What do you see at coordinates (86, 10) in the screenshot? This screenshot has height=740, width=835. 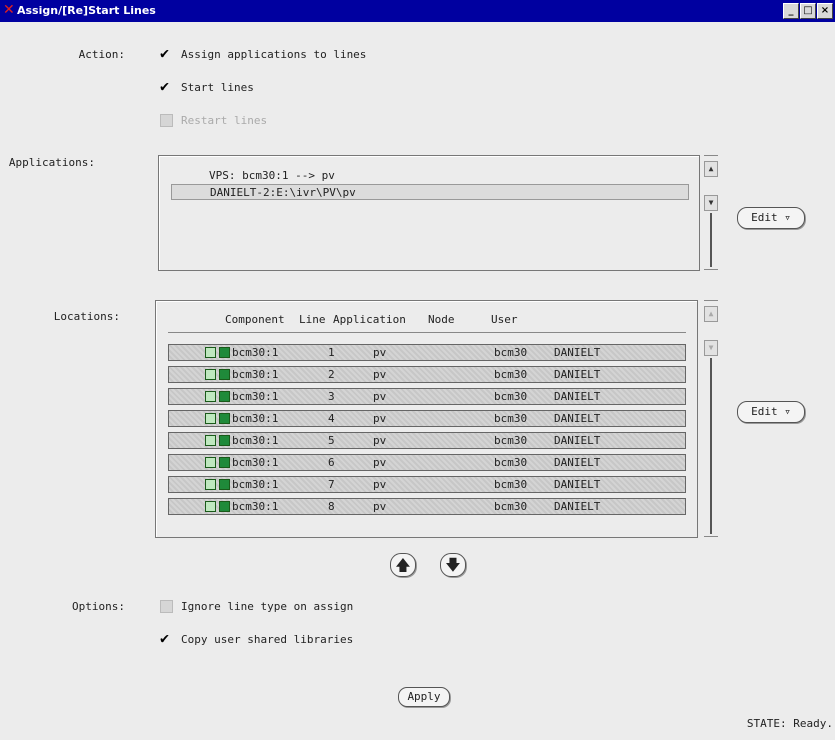 I see `window-title: Assign/[Re]Start Lines` at bounding box center [86, 10].